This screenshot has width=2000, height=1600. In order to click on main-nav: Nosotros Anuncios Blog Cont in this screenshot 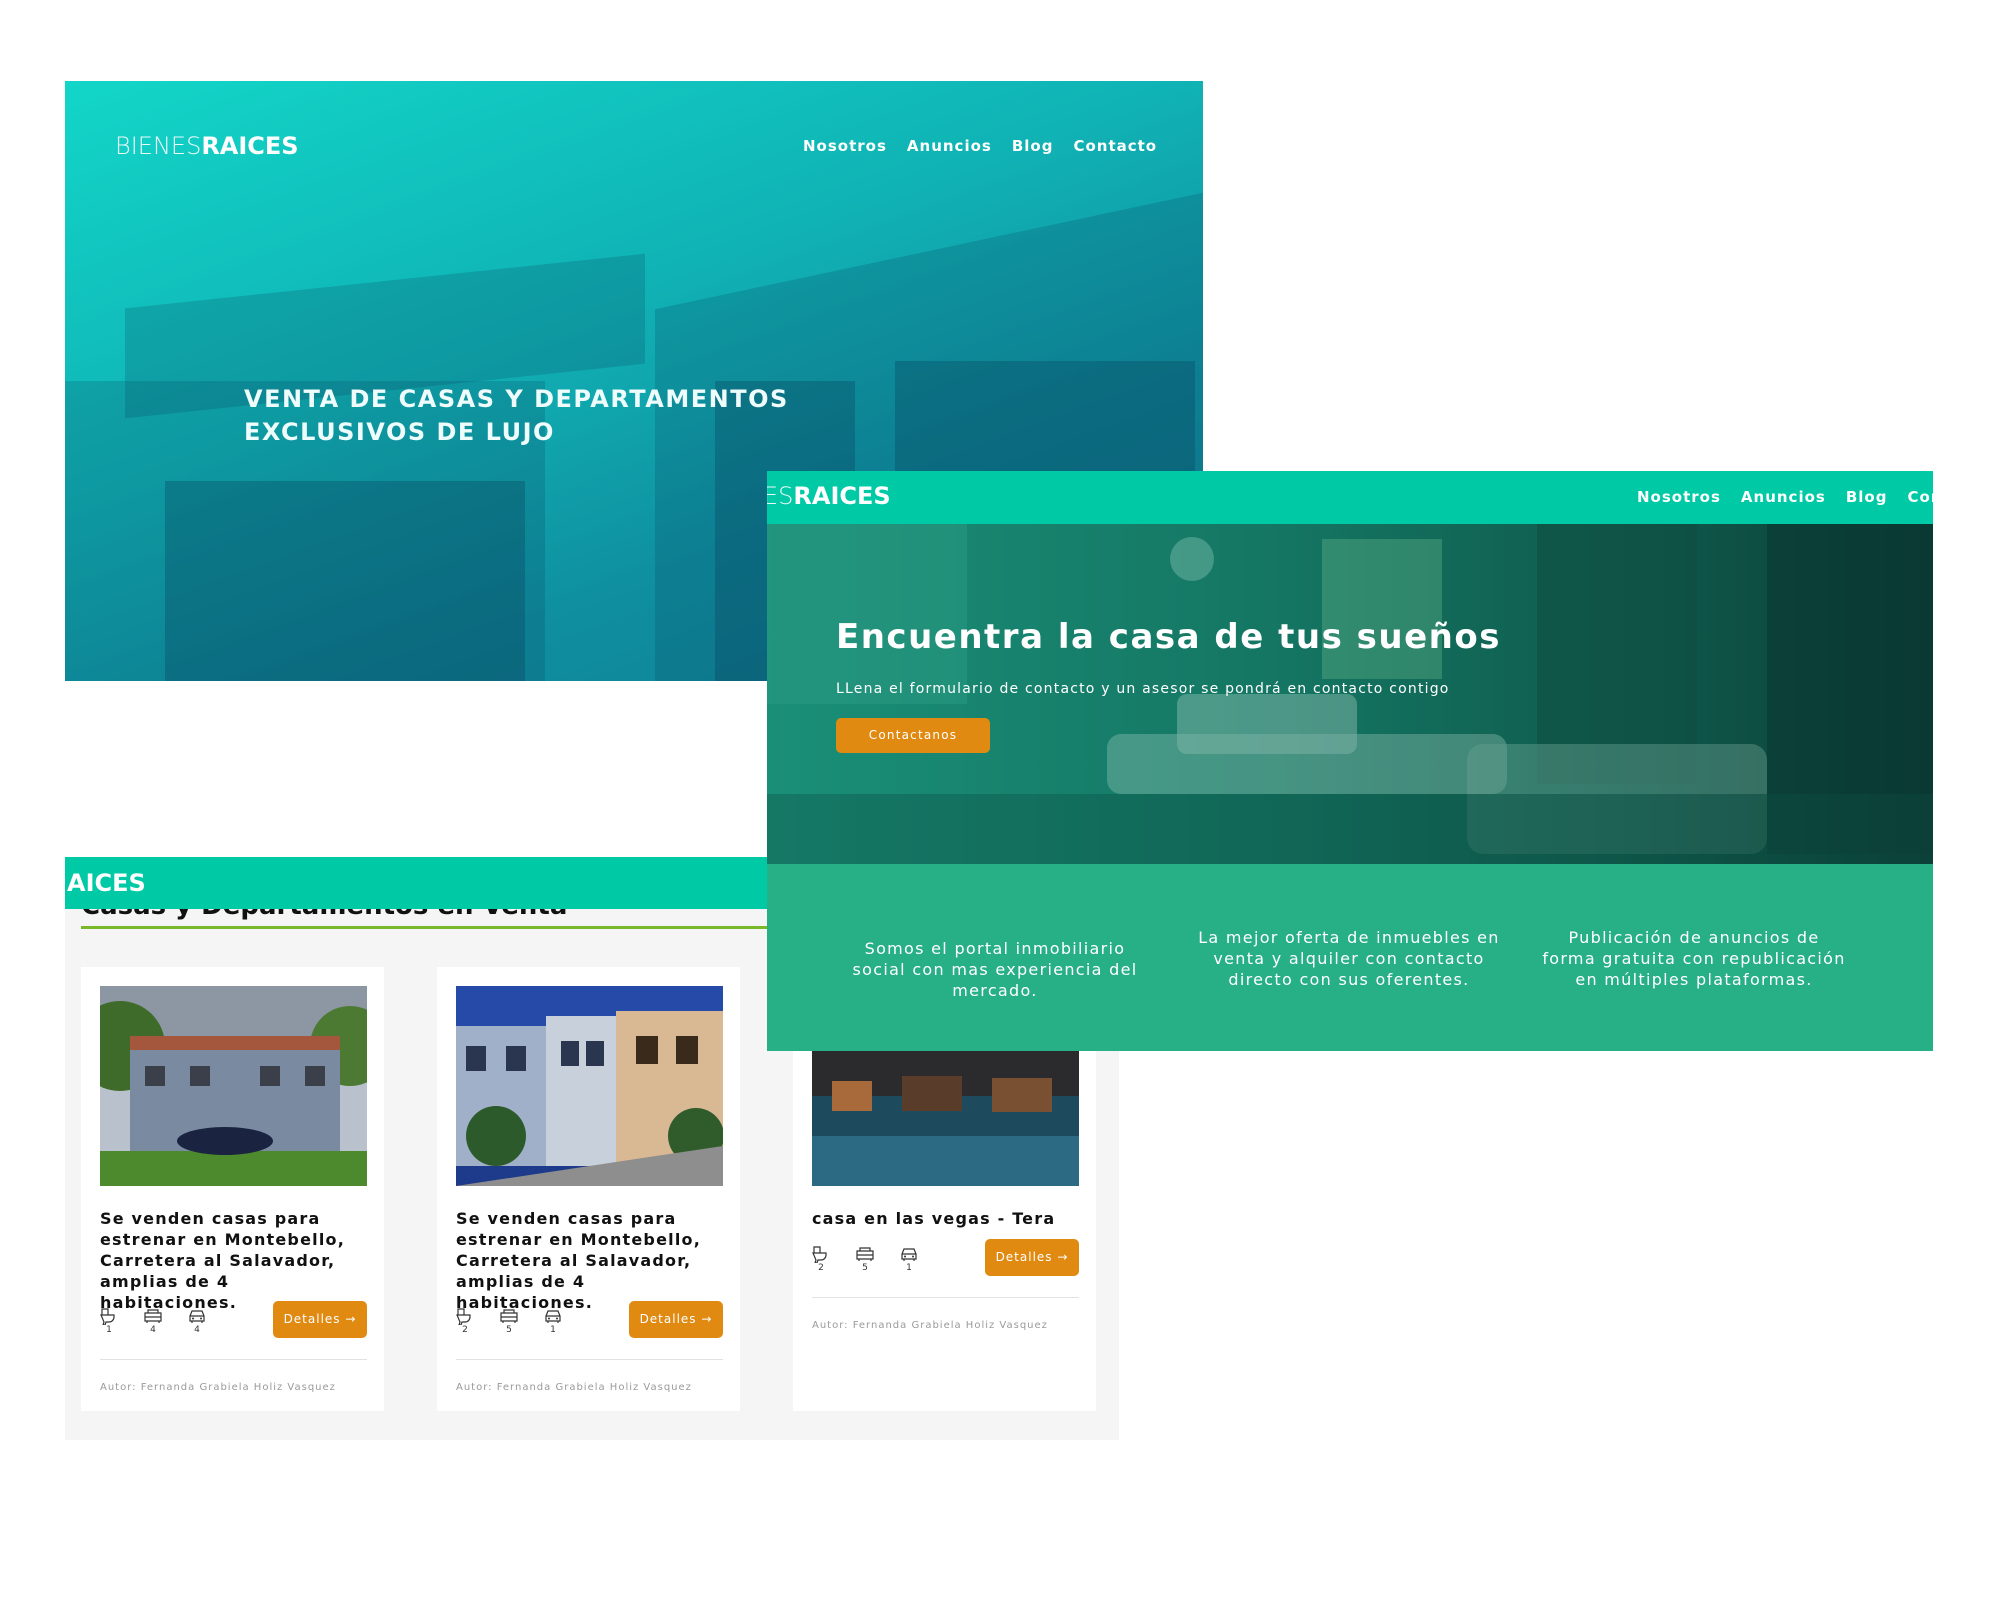, I will do `click(1785, 497)`.